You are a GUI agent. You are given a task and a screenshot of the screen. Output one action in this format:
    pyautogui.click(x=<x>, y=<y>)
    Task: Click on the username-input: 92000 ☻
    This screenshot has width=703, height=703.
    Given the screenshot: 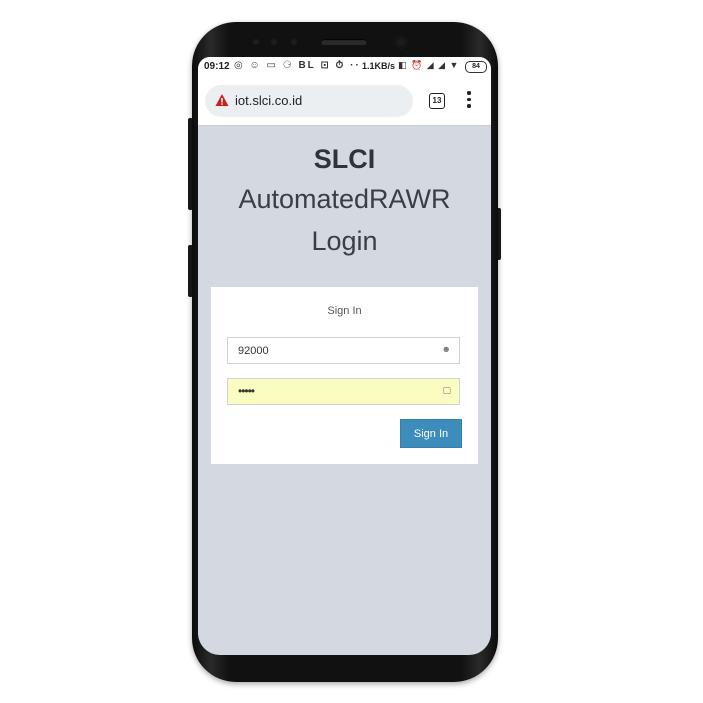 What is the action you would take?
    pyautogui.click(x=343, y=350)
    